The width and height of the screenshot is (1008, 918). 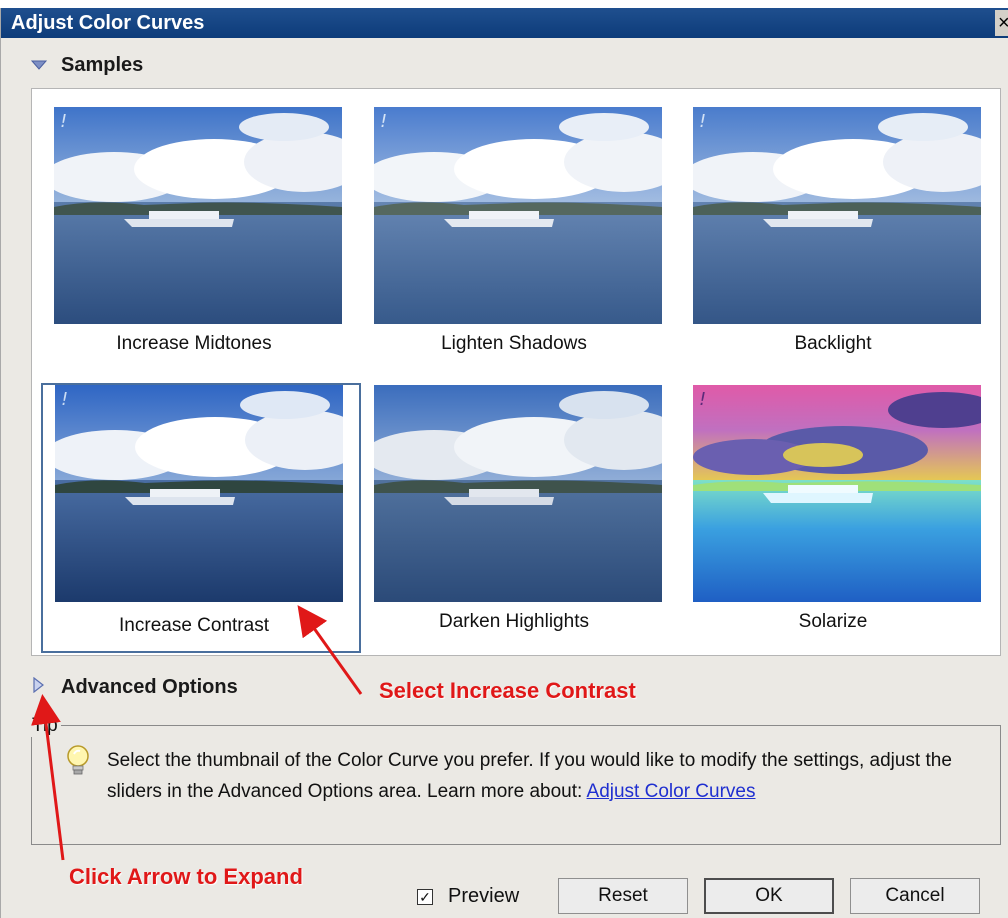 What do you see at coordinates (484, 896) in the screenshot?
I see `preview-label: Preview` at bounding box center [484, 896].